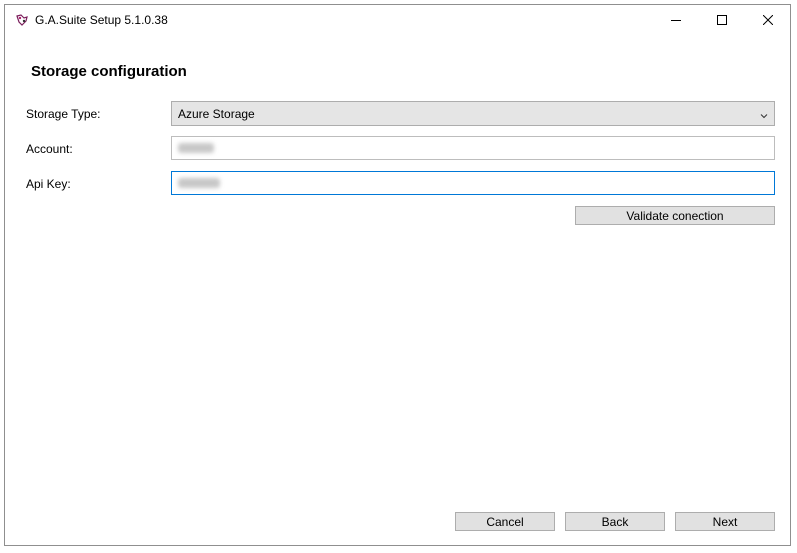 The height and width of the screenshot is (553, 797). Describe the element at coordinates (109, 71) in the screenshot. I see `page-title: Storage configuration` at that location.